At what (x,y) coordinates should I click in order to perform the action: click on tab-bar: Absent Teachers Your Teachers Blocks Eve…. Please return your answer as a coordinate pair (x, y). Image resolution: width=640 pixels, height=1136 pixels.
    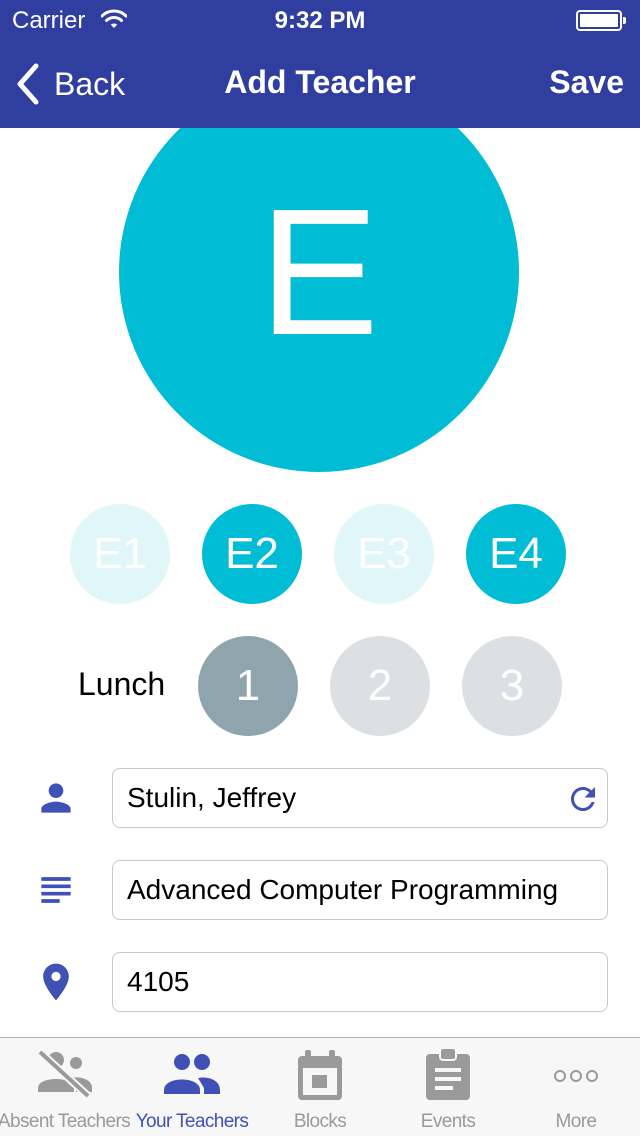
    Looking at the image, I should click on (320, 1086).